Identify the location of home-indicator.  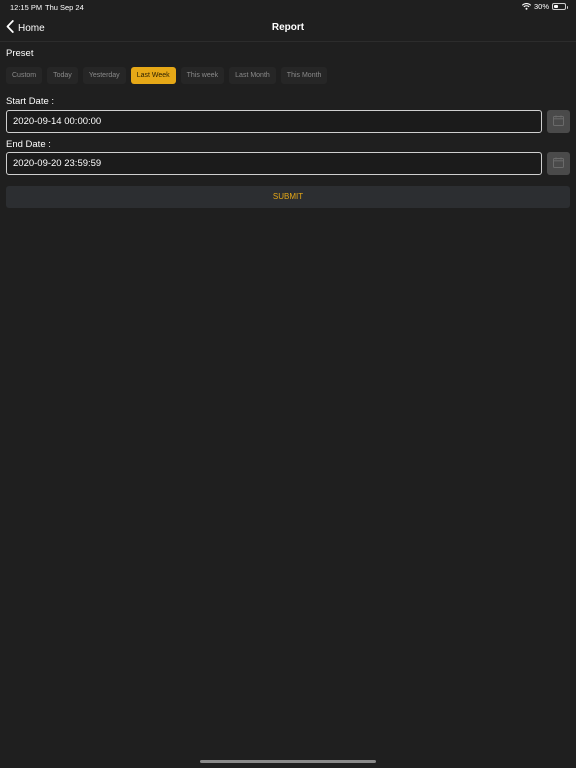
(288, 761).